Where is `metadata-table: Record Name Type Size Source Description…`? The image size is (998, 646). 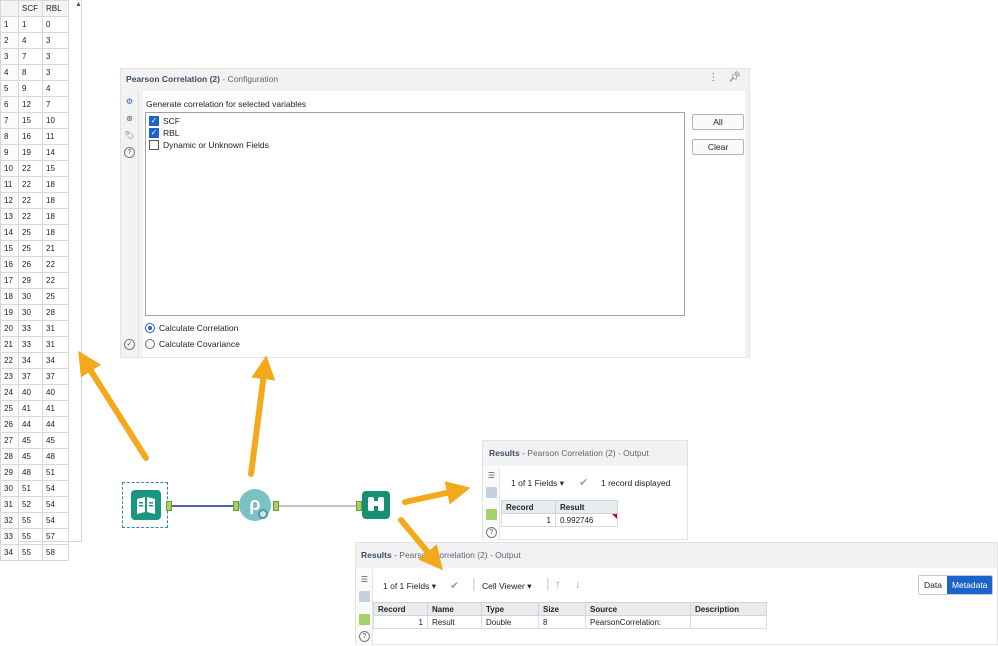 metadata-table: Record Name Type Size Source Description… is located at coordinates (570, 615).